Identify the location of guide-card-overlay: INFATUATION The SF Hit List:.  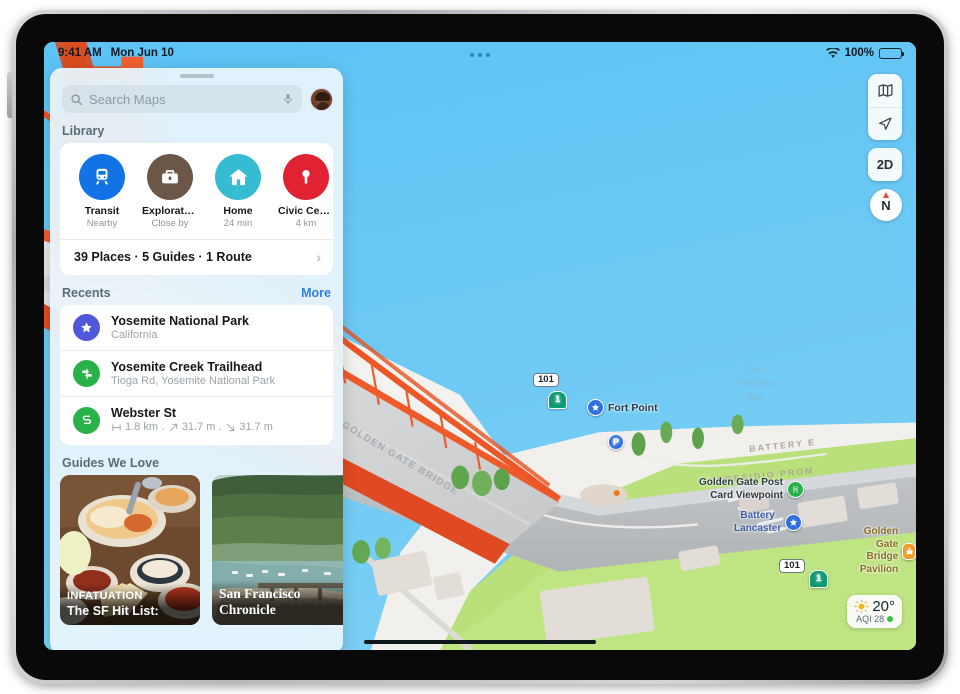
(130, 604).